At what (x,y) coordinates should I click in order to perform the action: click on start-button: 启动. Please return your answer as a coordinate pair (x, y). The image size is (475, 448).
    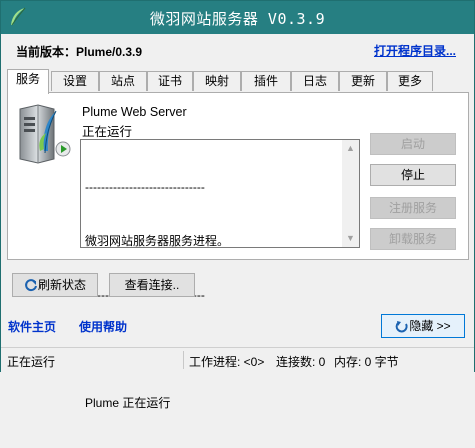
    Looking at the image, I should click on (413, 144).